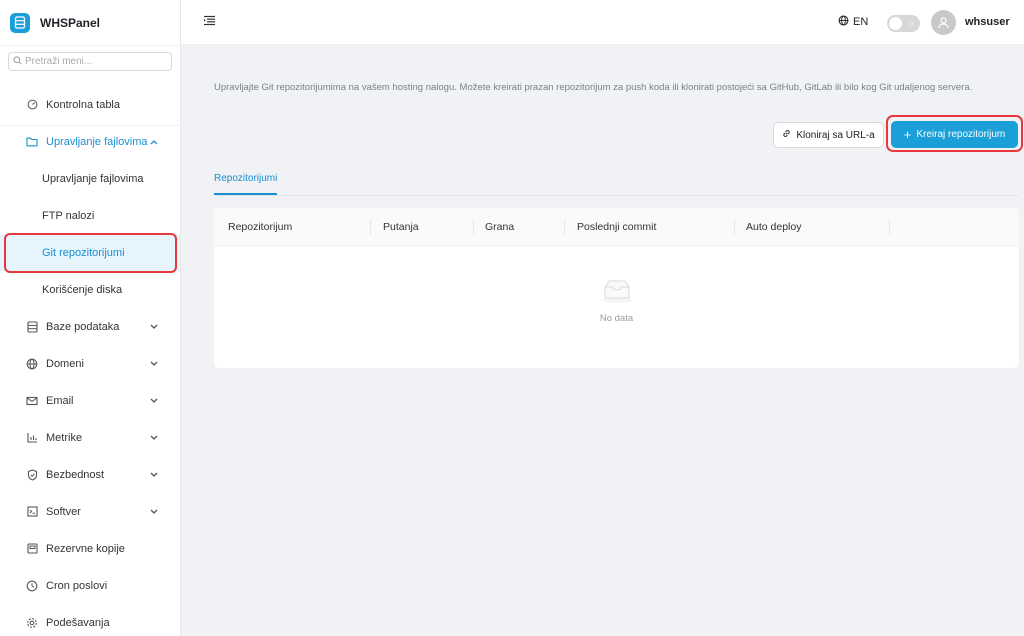  What do you see at coordinates (32, 623) in the screenshot?
I see `gear-icon` at bounding box center [32, 623].